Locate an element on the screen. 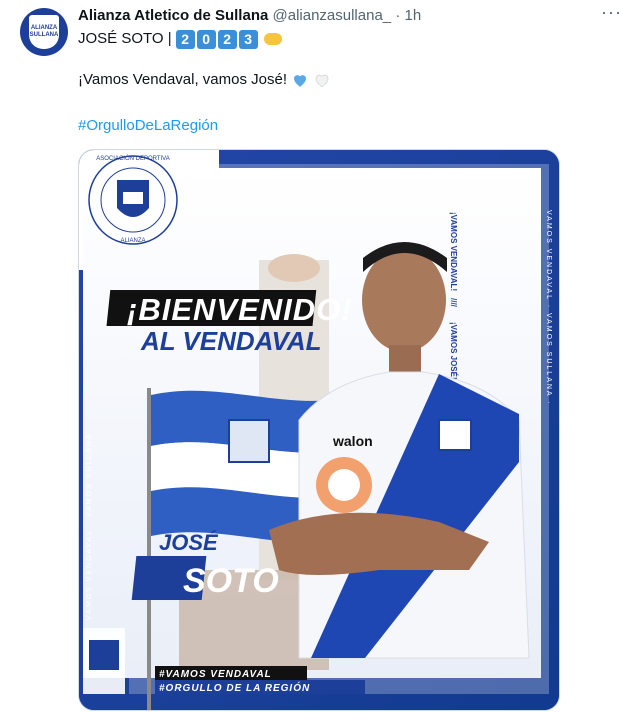 This screenshot has height=713, width=640. author-avatar: ALIANZA SULLANA is located at coordinates (44, 32).